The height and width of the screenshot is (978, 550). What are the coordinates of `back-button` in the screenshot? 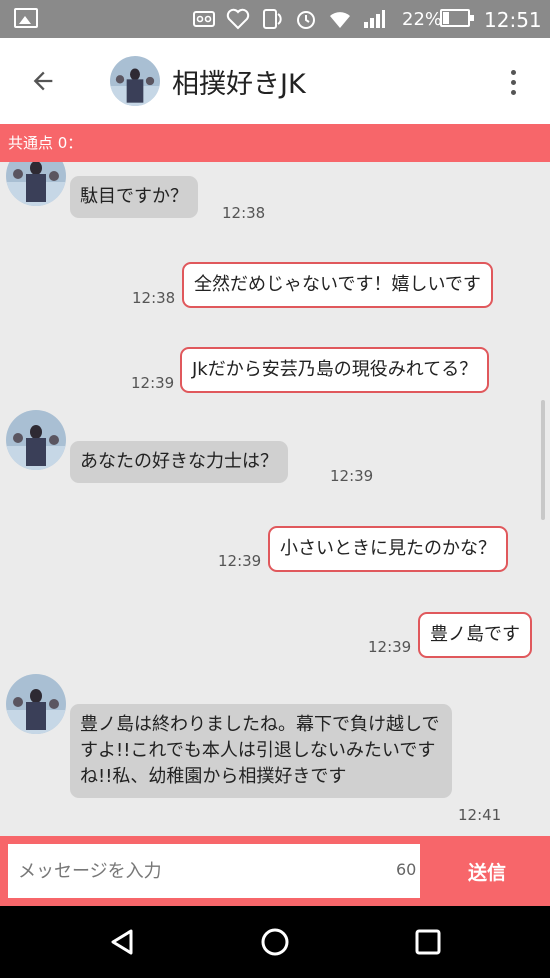 It's located at (43, 81).